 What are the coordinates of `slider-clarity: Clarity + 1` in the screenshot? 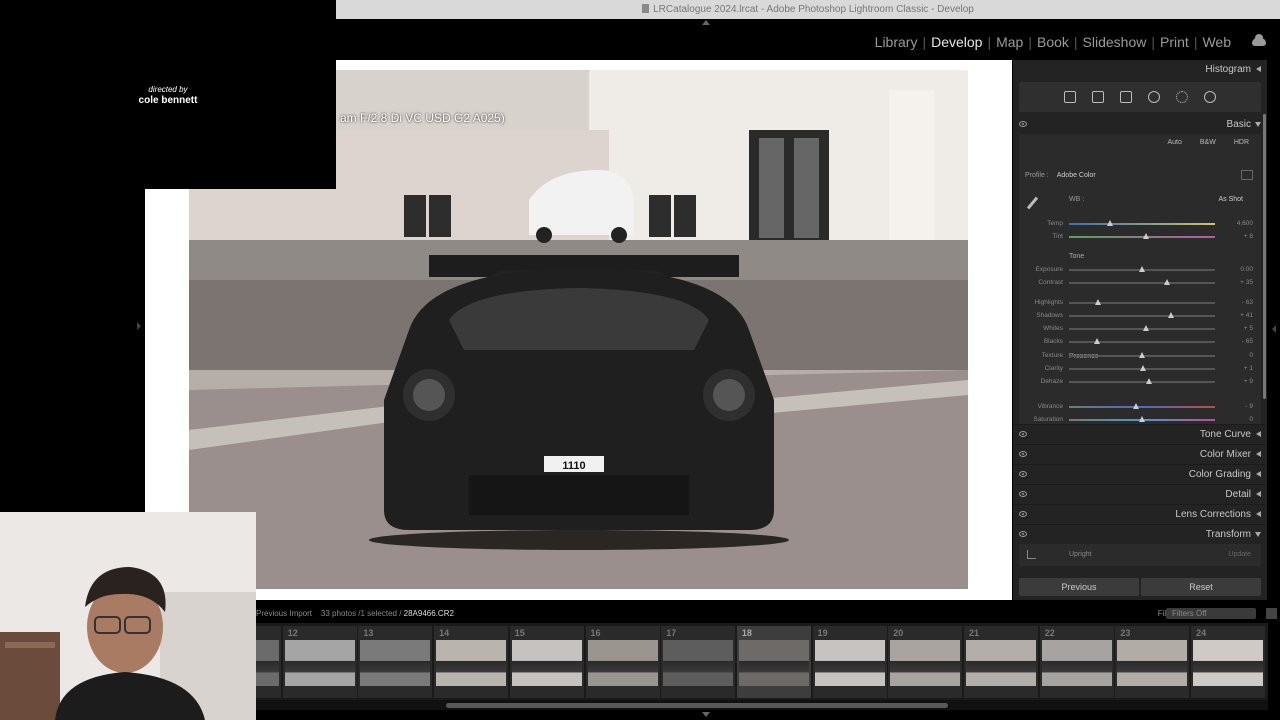 It's located at (1141, 369).